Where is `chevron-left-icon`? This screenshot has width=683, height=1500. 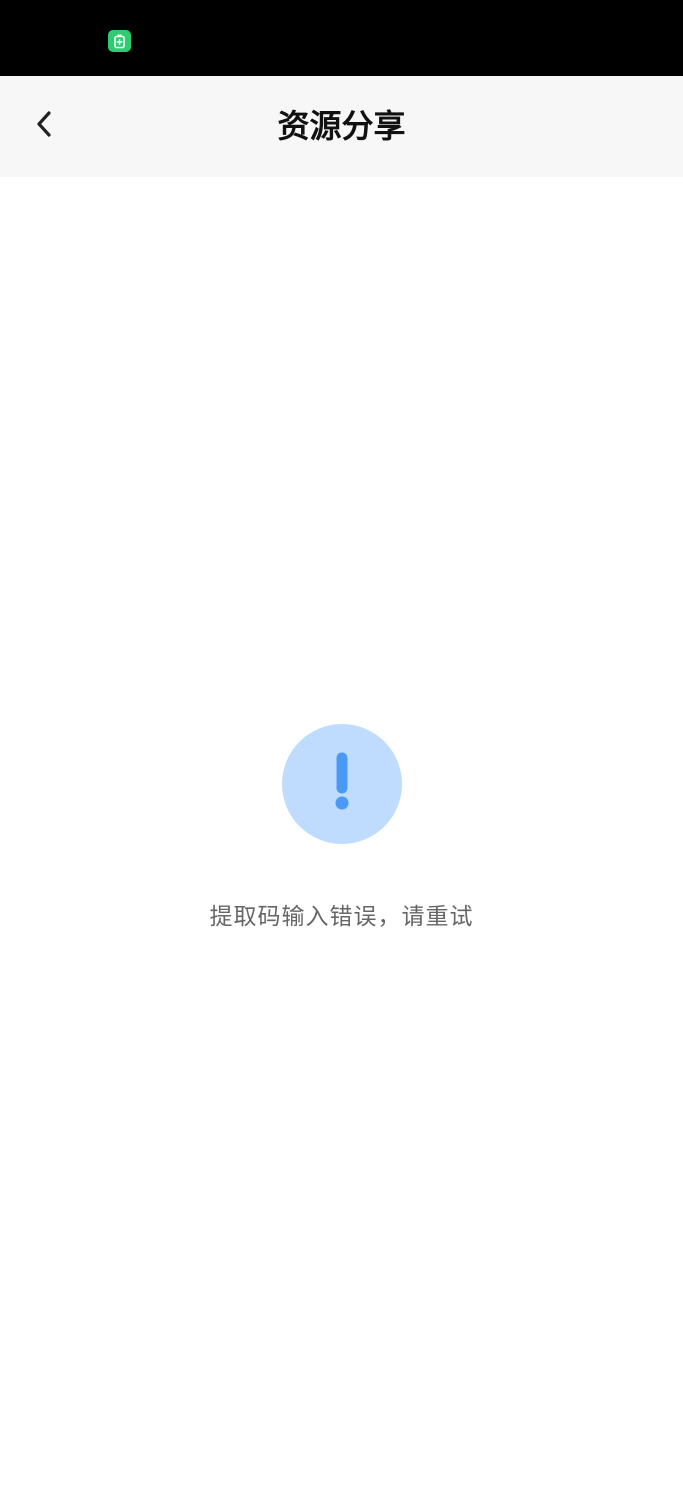
chevron-left-icon is located at coordinates (44, 126).